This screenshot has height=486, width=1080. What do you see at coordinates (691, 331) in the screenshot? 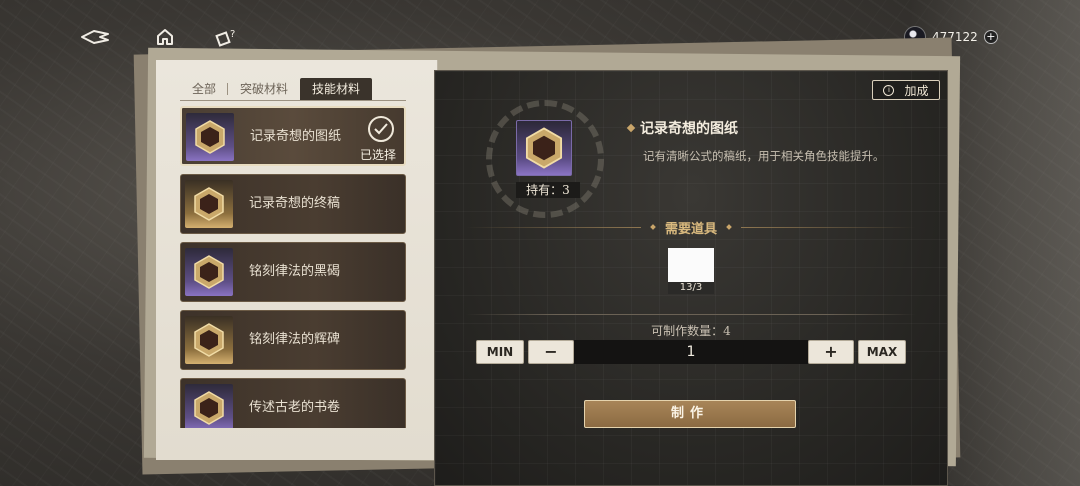
I see `craftable-quantity: 可制作数量：4` at bounding box center [691, 331].